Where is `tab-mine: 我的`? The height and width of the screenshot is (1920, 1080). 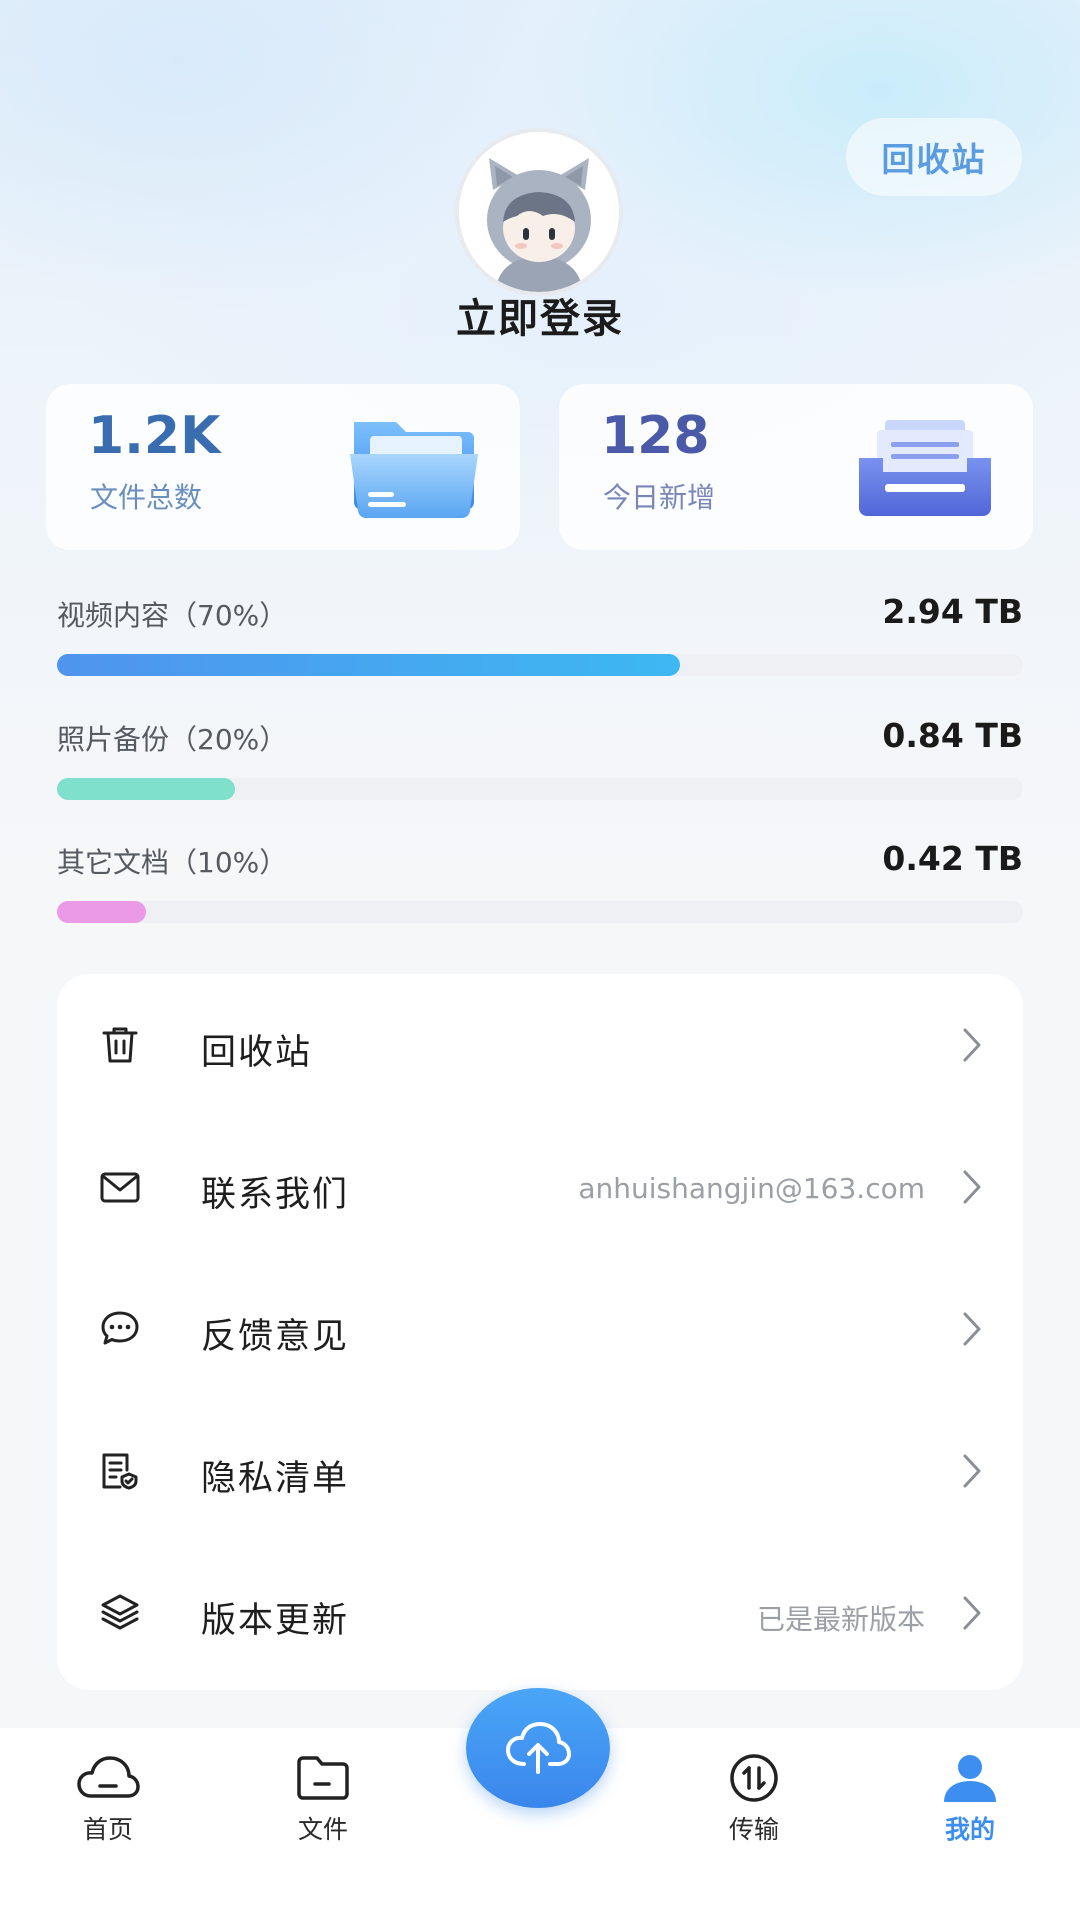
tab-mine: 我的 is located at coordinates (970, 1799).